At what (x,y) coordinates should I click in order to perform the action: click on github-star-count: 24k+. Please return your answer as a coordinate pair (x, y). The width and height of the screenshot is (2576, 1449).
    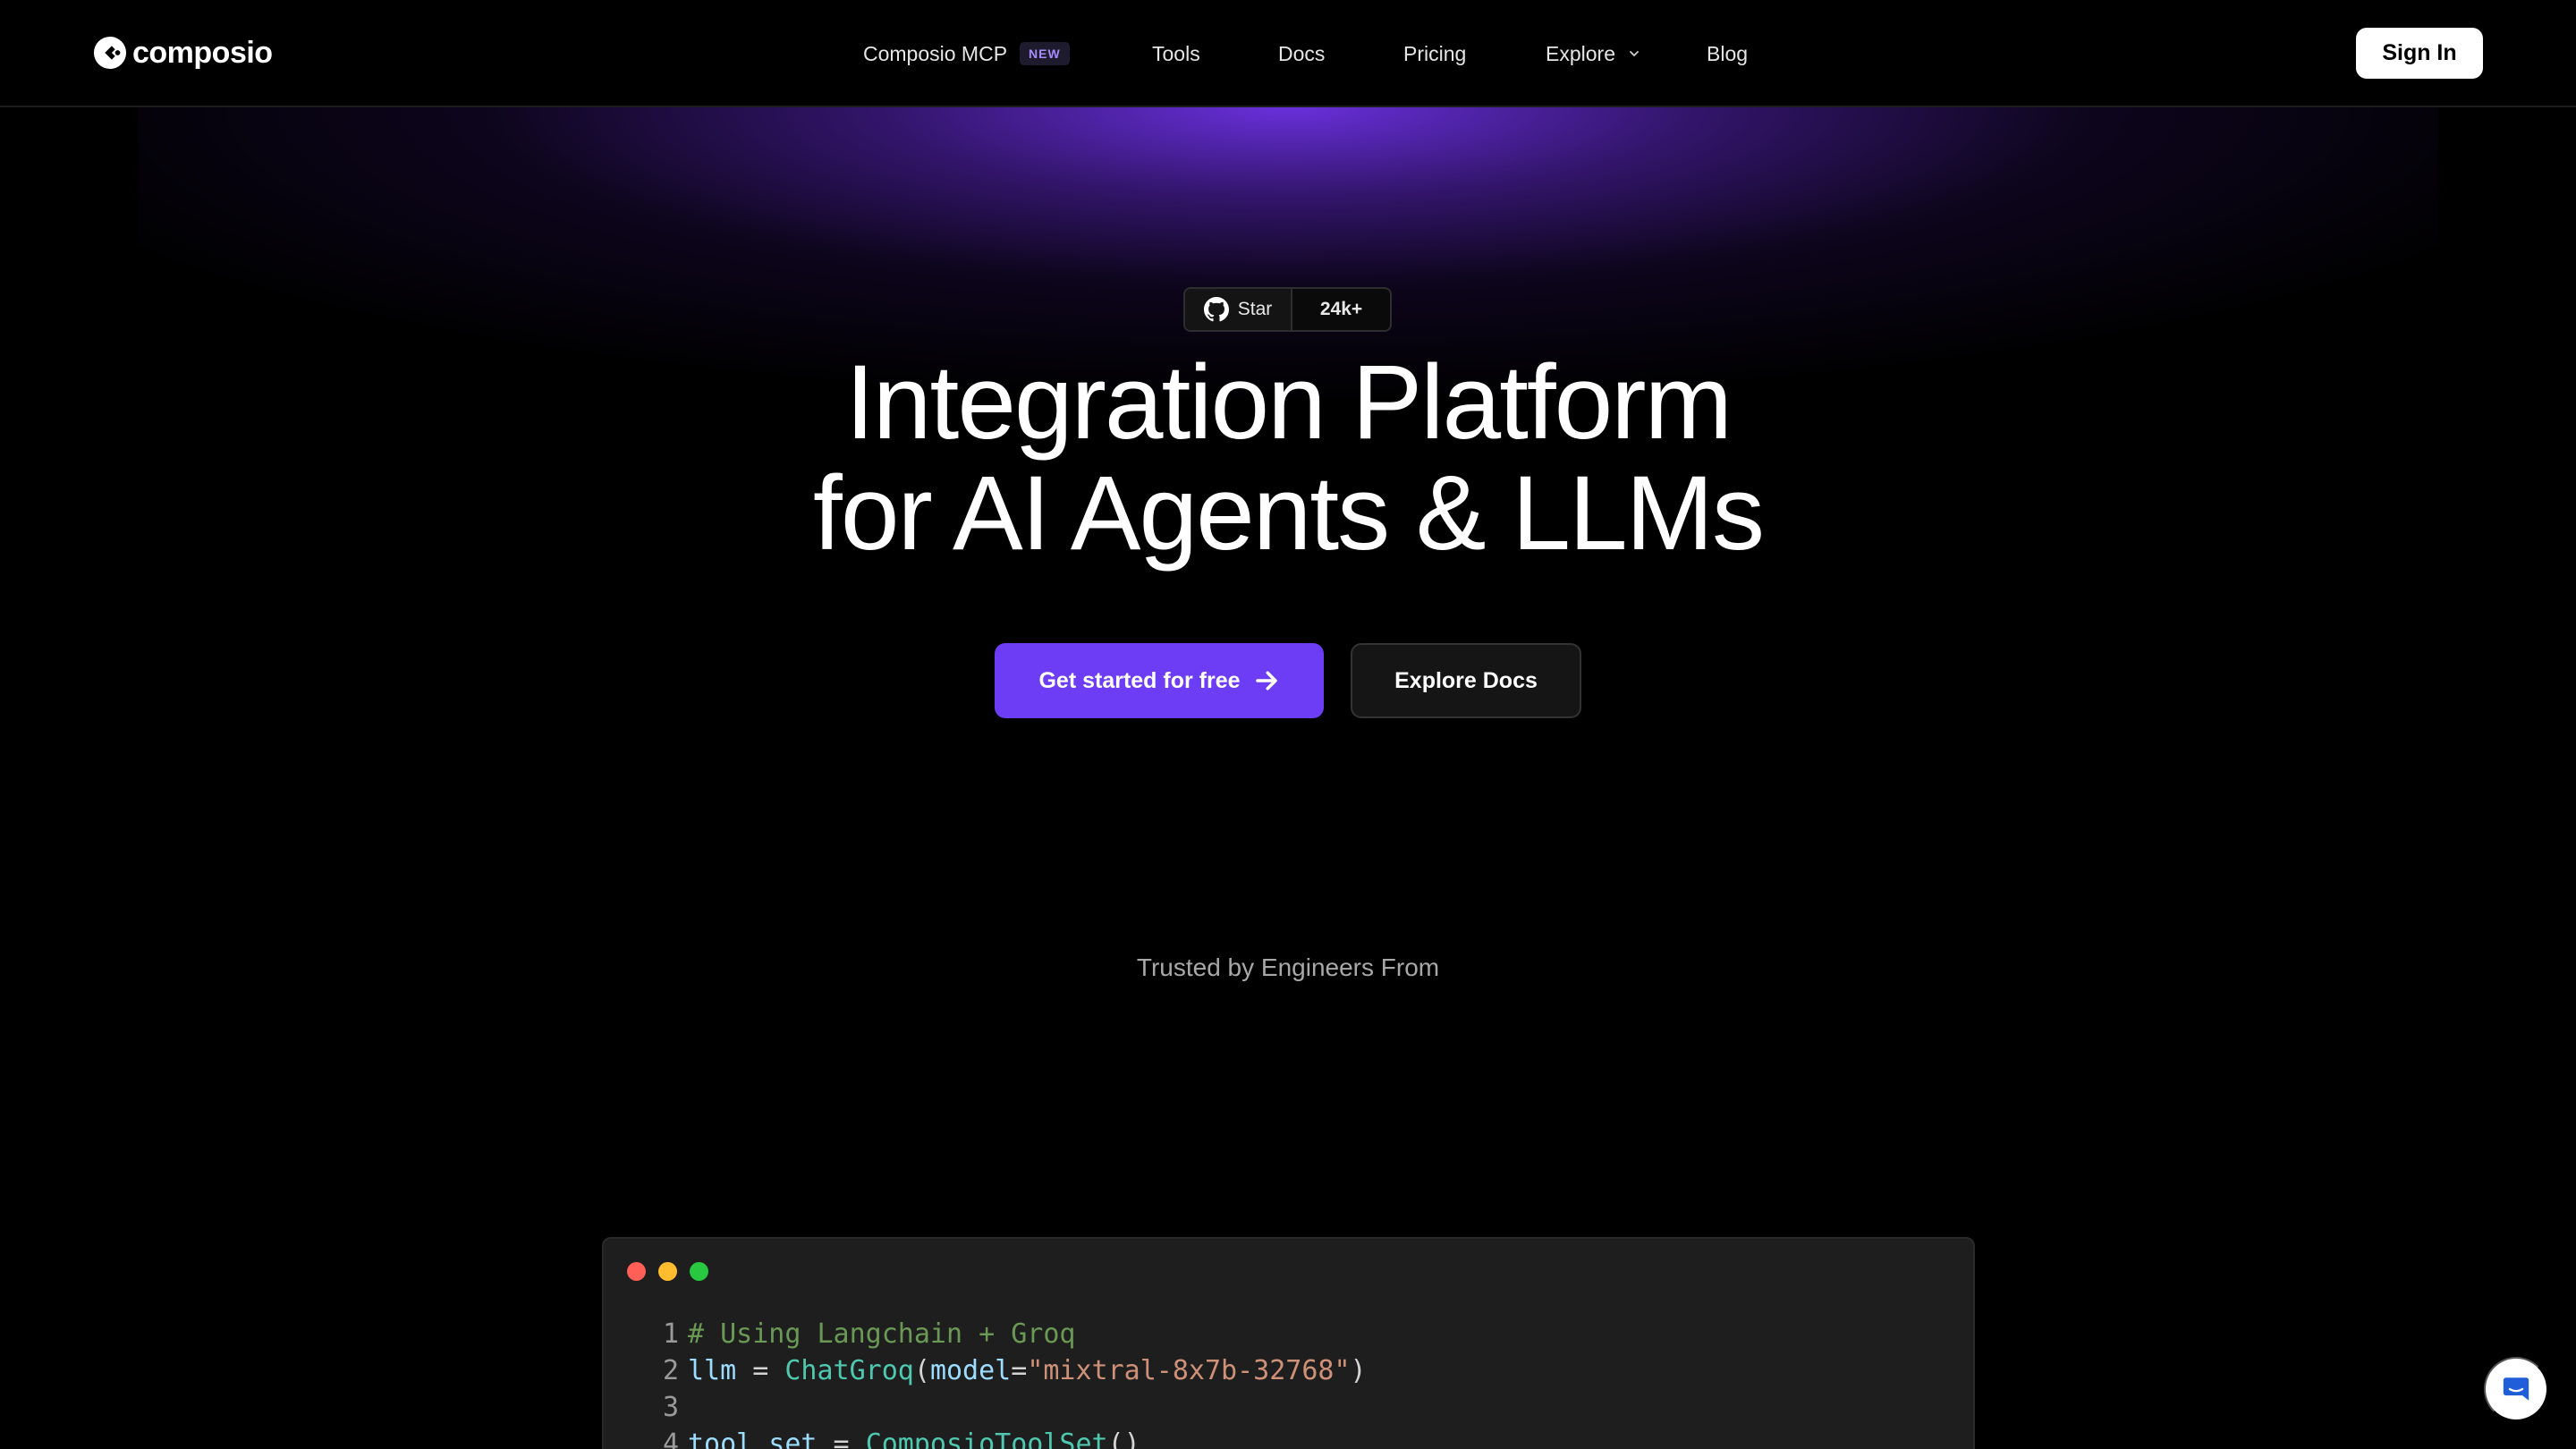
    Looking at the image, I should click on (1341, 309).